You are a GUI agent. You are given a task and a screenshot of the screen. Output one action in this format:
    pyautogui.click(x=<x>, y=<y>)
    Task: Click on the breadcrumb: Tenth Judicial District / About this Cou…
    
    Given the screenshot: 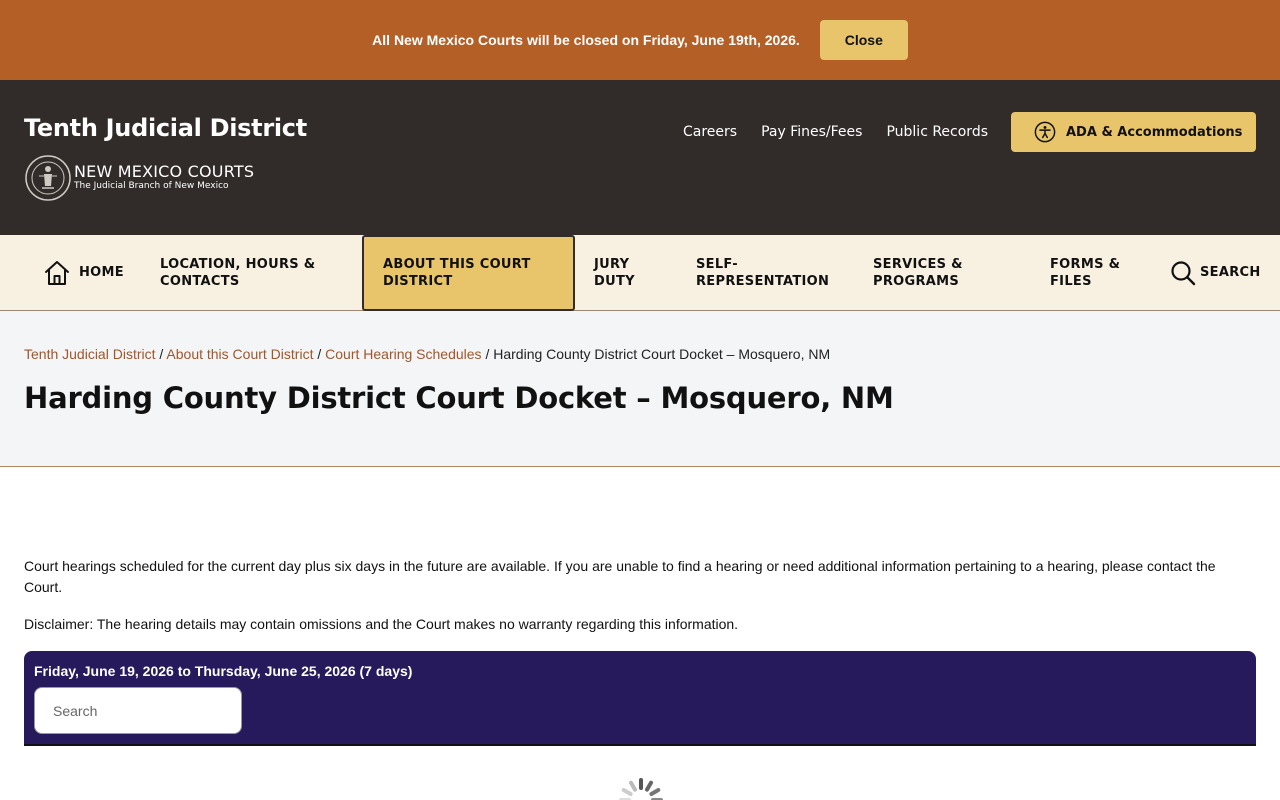 What is the action you would take?
    pyautogui.click(x=427, y=354)
    